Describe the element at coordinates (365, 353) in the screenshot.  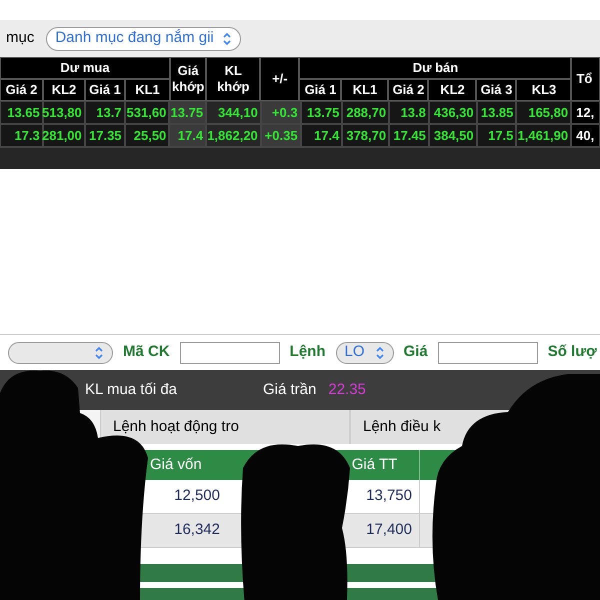
I see `dropdown-select: LO` at that location.